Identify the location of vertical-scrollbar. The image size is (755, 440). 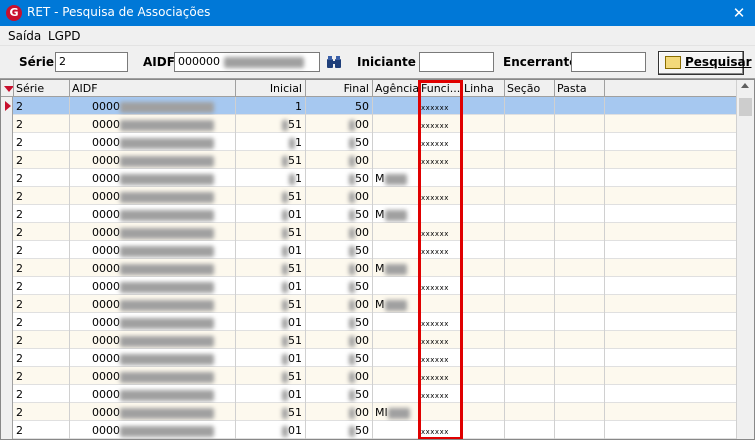
(745, 259).